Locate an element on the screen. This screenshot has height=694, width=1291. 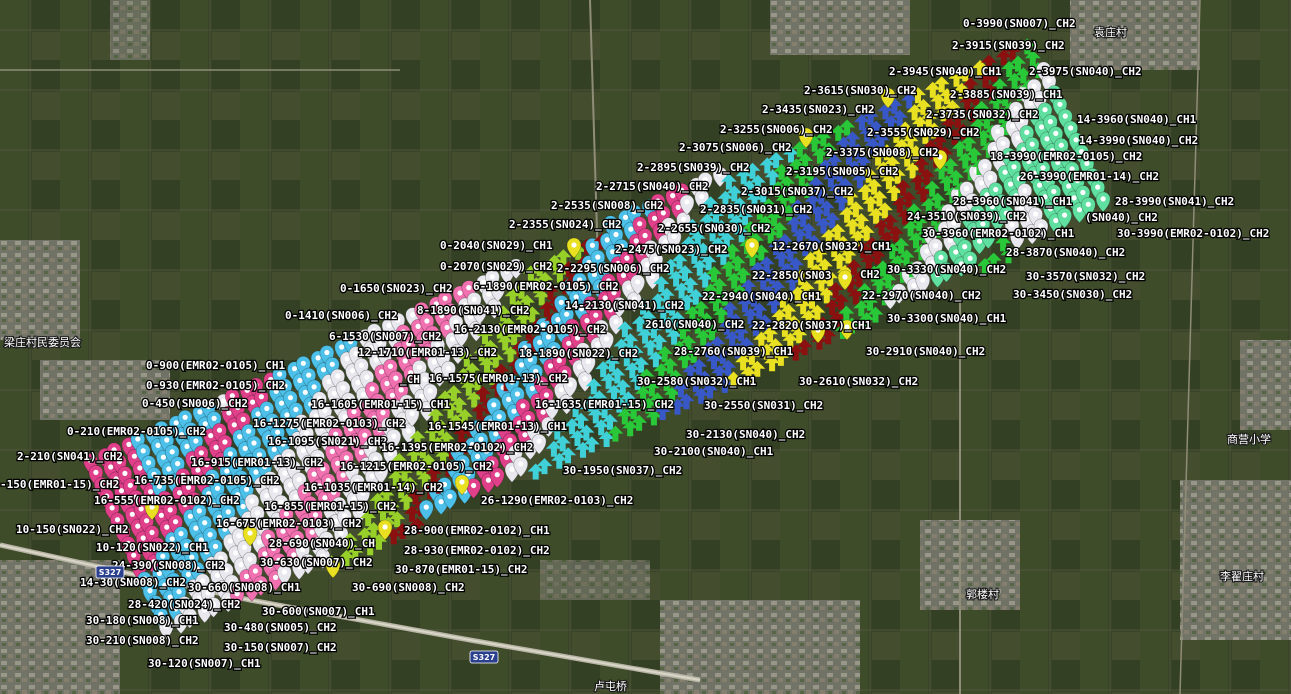
survey-point-label: 2-3255(SN006)_CH2 is located at coordinates (776, 129).